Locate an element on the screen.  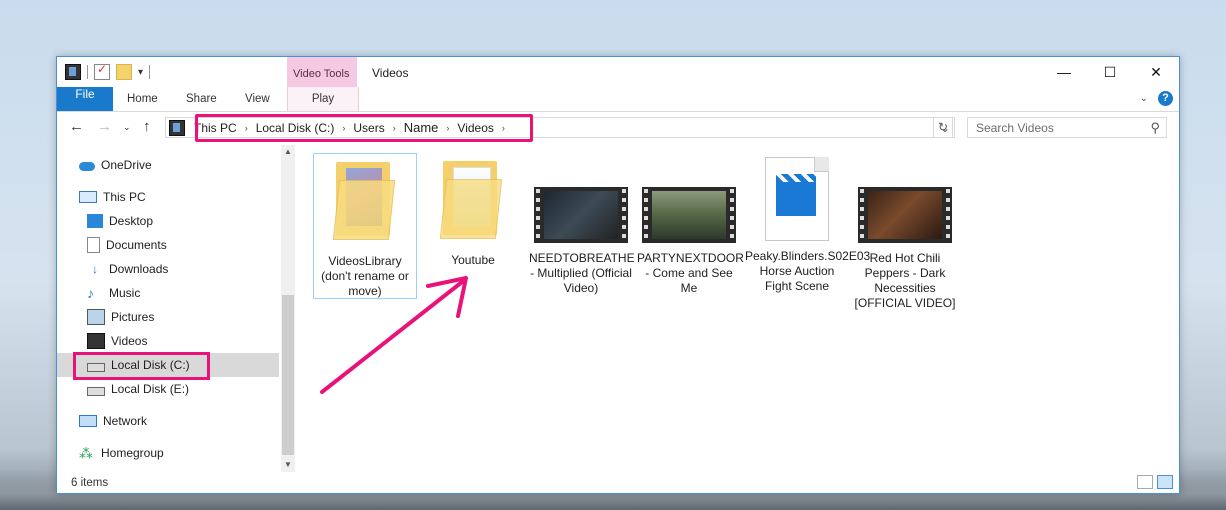
file-item-partynextdoor: PARTYNEXTDOOR - Come and See Me is located at coordinates (690, 224).